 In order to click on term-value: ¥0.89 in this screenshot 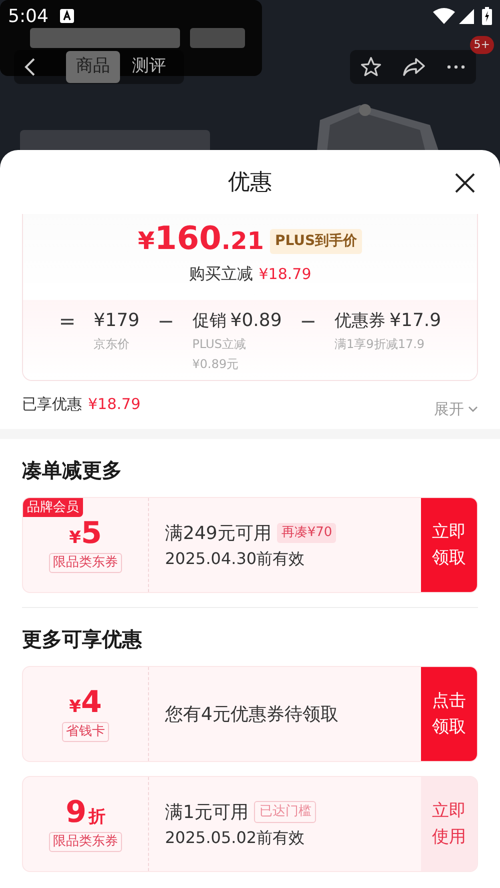, I will do `click(256, 321)`.